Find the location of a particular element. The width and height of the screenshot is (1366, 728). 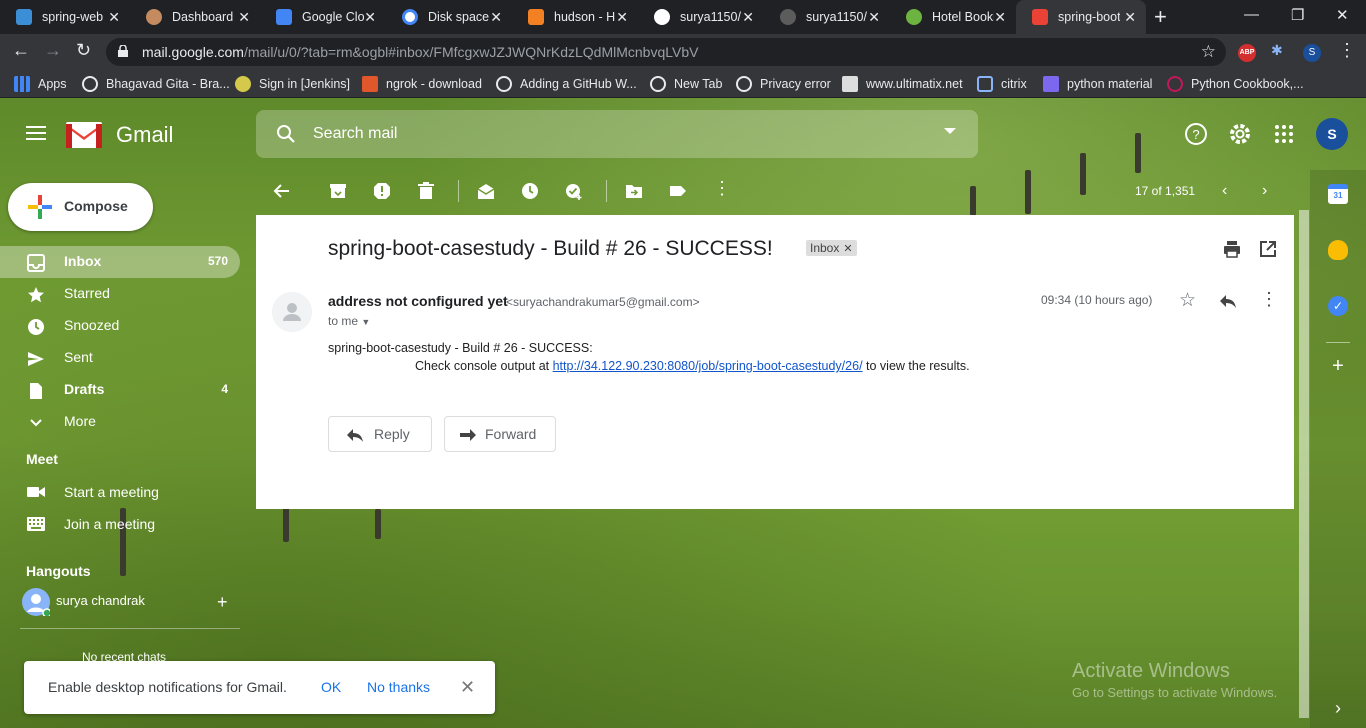

bookmark-apps: Apps is located at coordinates (40, 84).